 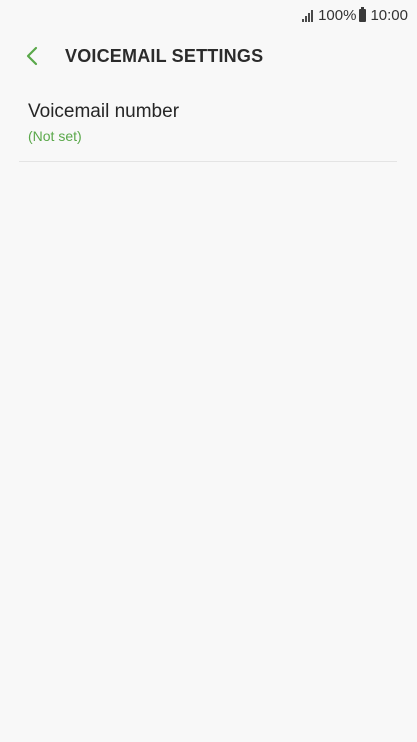 What do you see at coordinates (104, 111) in the screenshot?
I see `voicemail-number-label: Voicemail number` at bounding box center [104, 111].